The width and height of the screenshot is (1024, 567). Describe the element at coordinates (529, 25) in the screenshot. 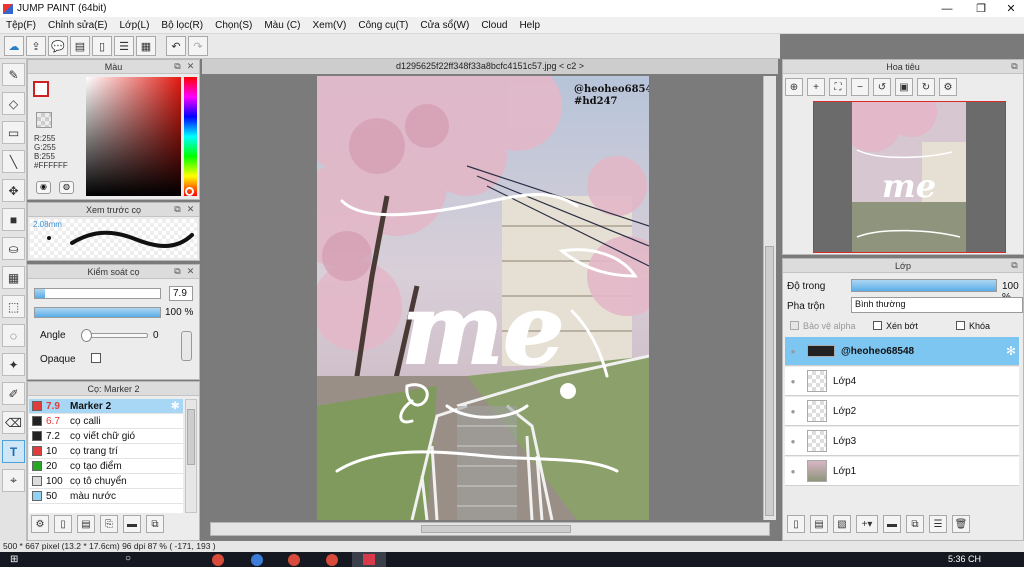

I see `menu-help: Help` at that location.